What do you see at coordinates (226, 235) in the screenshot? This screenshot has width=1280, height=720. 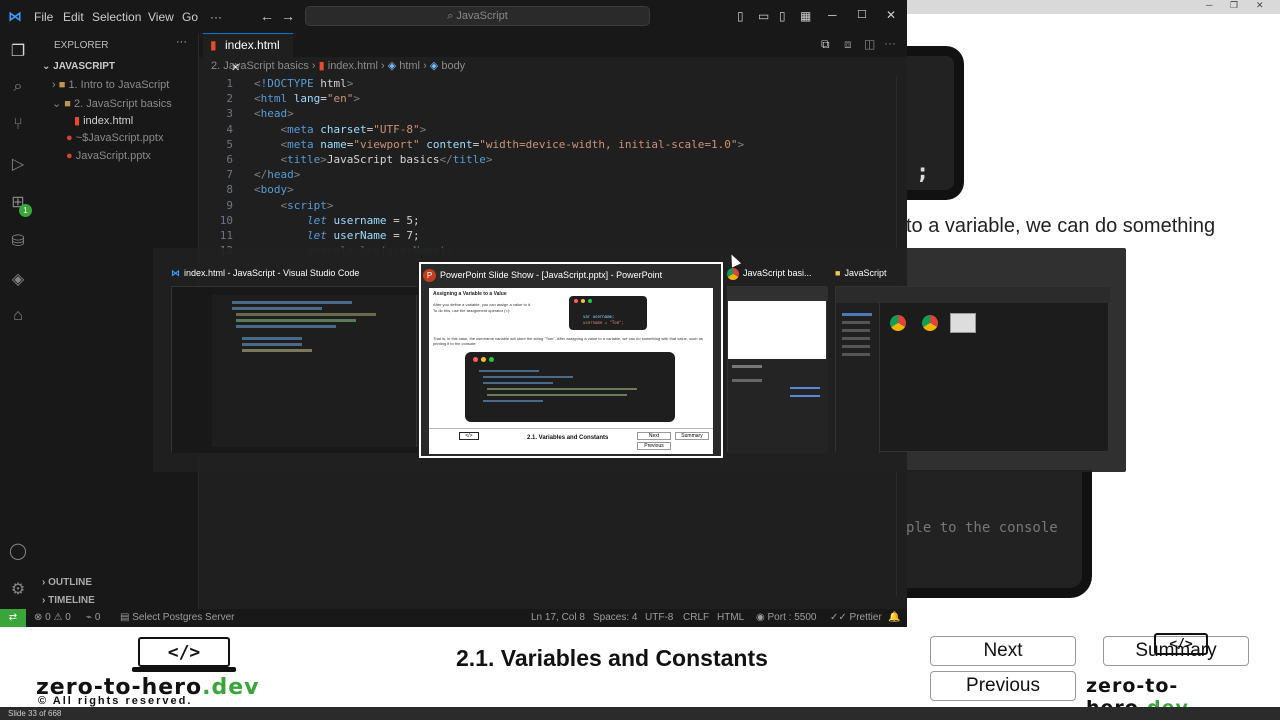 I see `line-number: 11` at bounding box center [226, 235].